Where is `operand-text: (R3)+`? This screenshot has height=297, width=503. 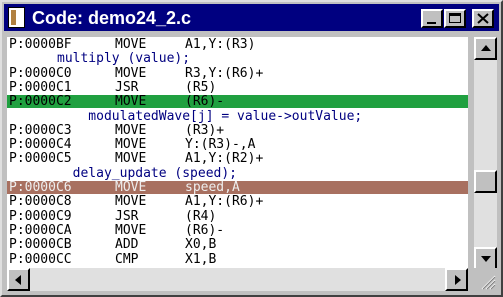 operand-text: (R3)+ is located at coordinates (205, 130).